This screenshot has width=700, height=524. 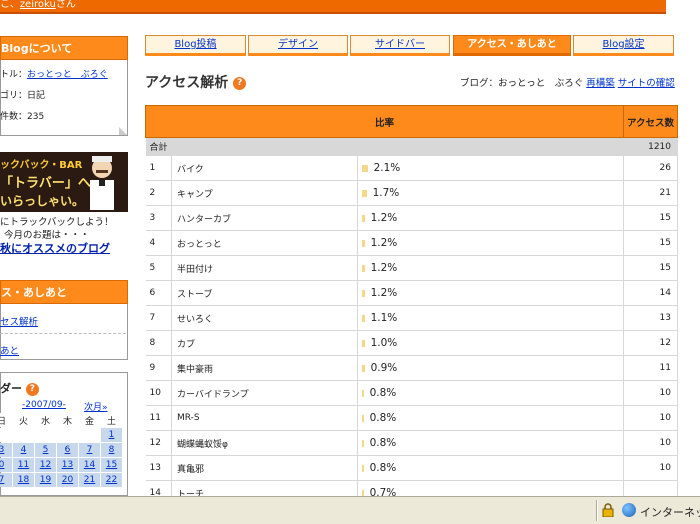 I want to click on count-cell: 12, so click(x=650, y=343).